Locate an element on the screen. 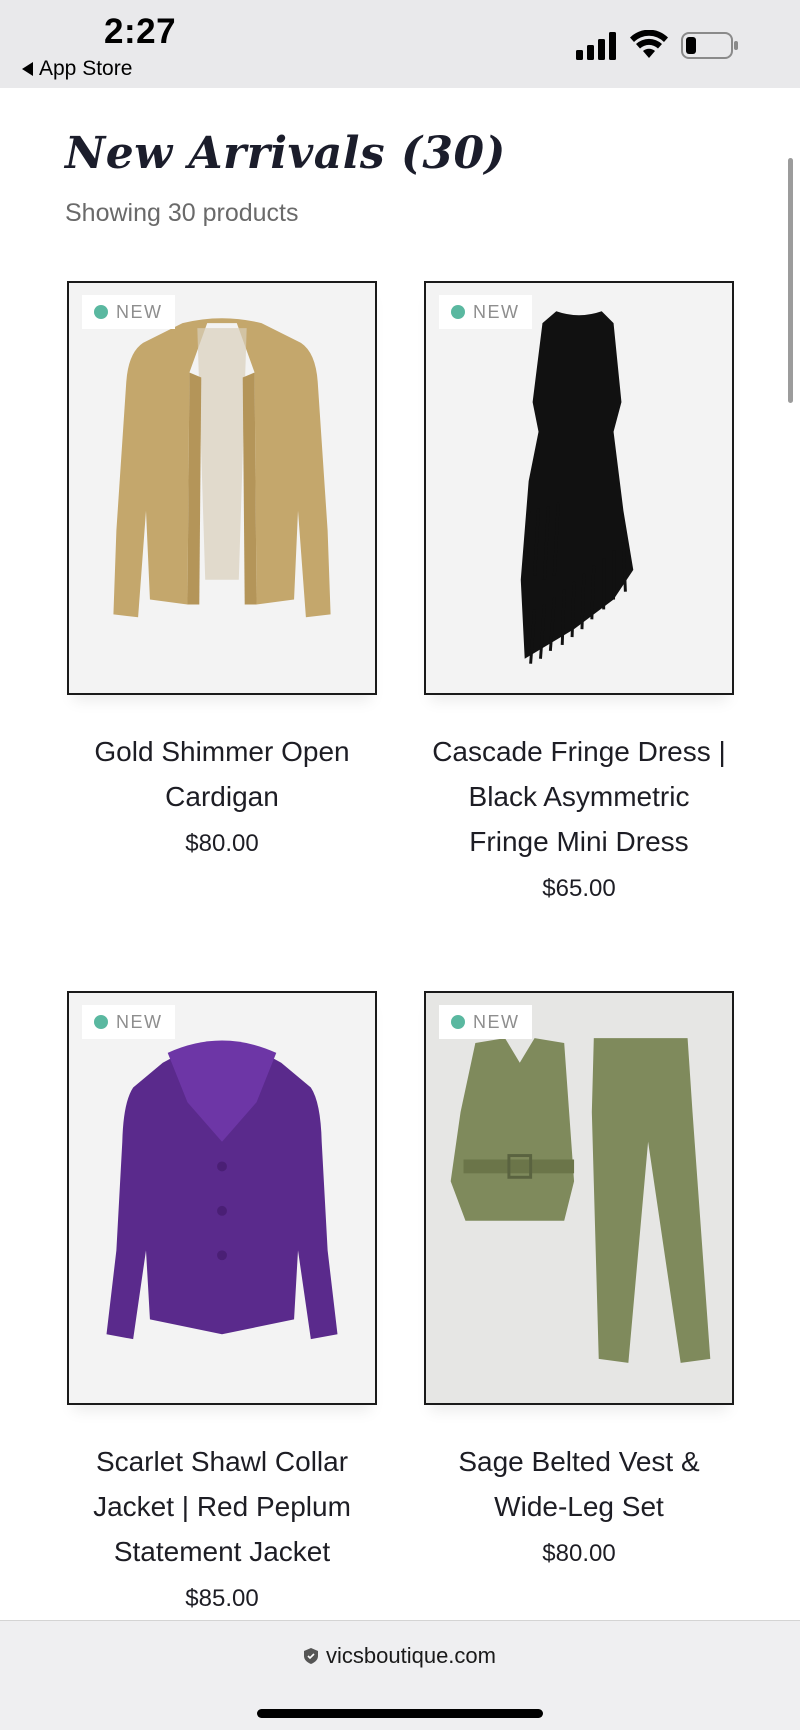 Image resolution: width=800 pixels, height=1730 pixels. lock-shield-icon is located at coordinates (311, 1656).